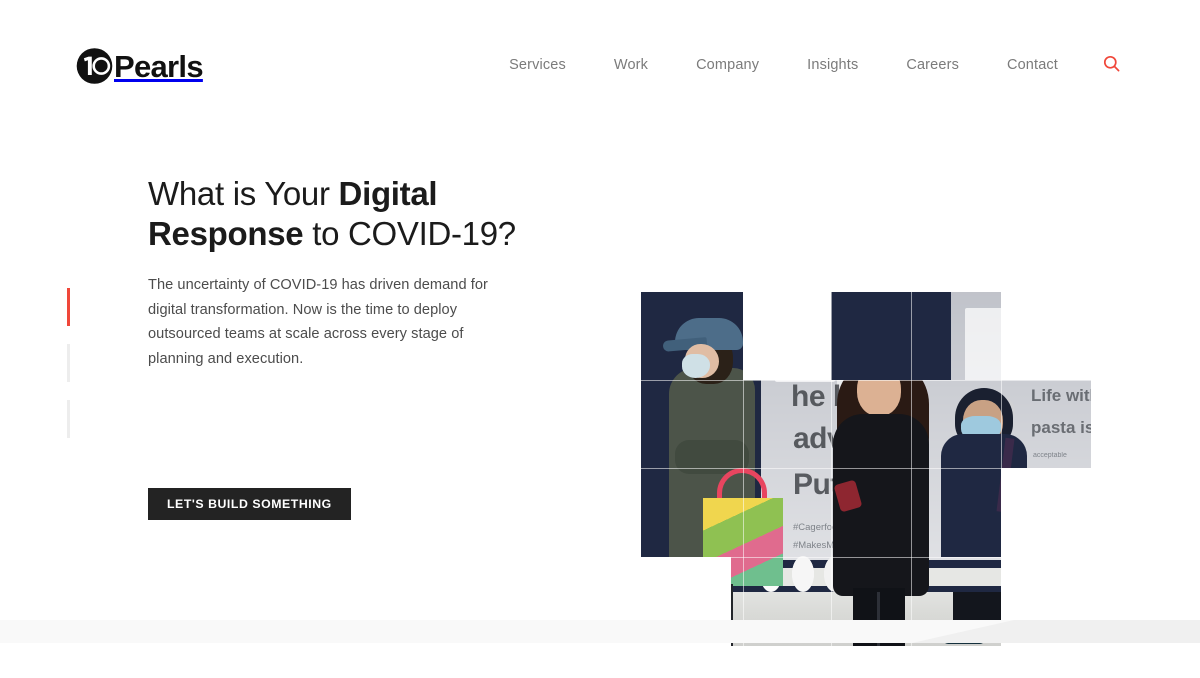  Describe the element at coordinates (1061, 395) in the screenshot. I see `billboard-line-4: Life without` at that location.